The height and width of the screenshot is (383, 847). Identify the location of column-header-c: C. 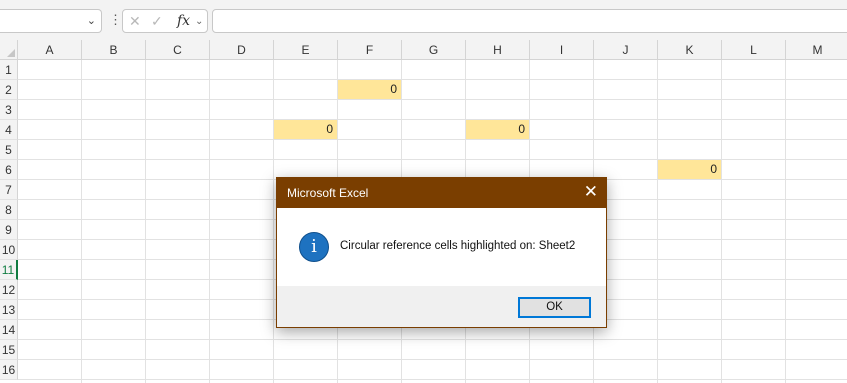
(178, 50).